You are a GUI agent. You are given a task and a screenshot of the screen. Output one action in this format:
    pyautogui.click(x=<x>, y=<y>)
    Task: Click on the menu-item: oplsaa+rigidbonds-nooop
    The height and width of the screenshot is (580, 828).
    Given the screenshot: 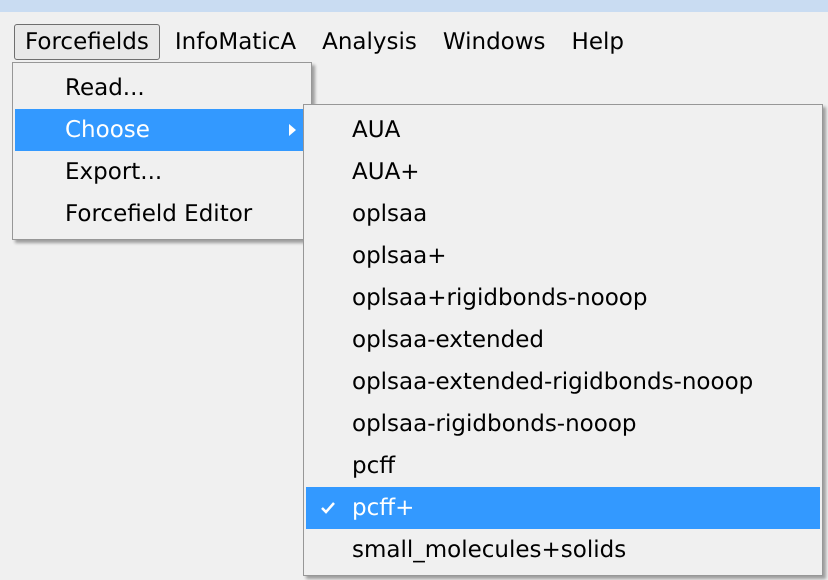 What is the action you would take?
    pyautogui.click(x=563, y=298)
    